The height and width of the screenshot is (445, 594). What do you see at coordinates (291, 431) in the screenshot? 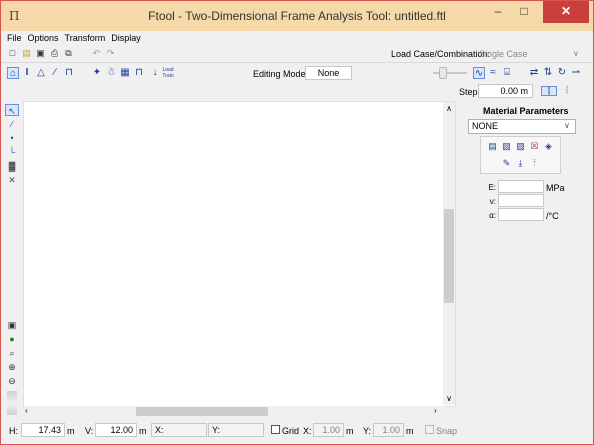
I see `grid-label: Grid` at bounding box center [291, 431].